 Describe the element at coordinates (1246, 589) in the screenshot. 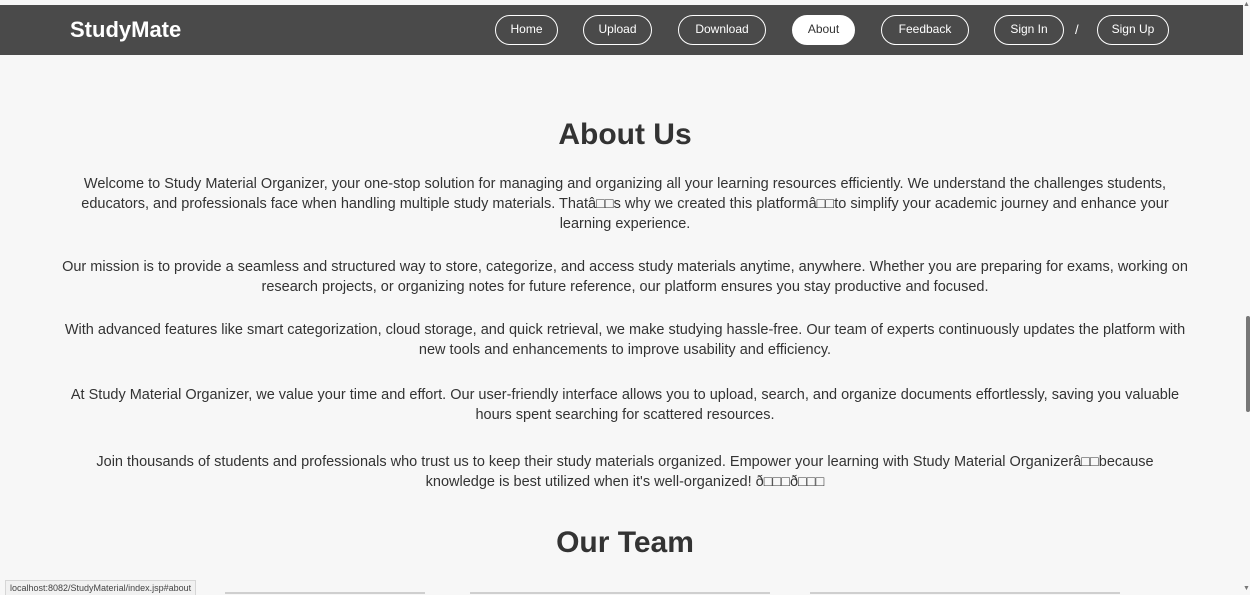

I see `chevron-down-icon: ▼` at that location.